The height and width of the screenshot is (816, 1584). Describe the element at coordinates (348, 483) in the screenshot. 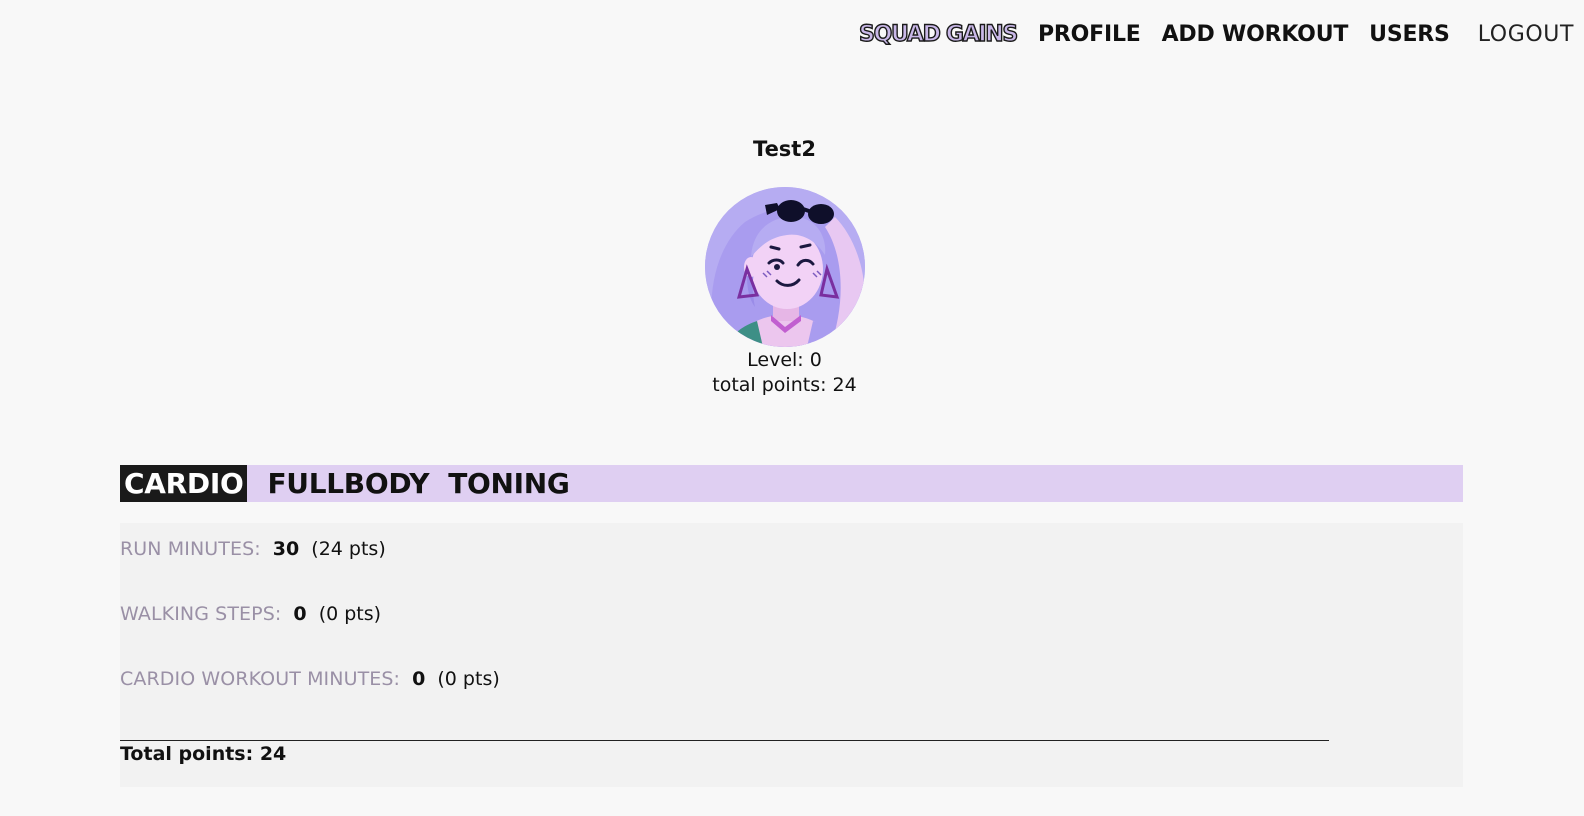

I see `tab-fullbody: FULLBODY` at that location.